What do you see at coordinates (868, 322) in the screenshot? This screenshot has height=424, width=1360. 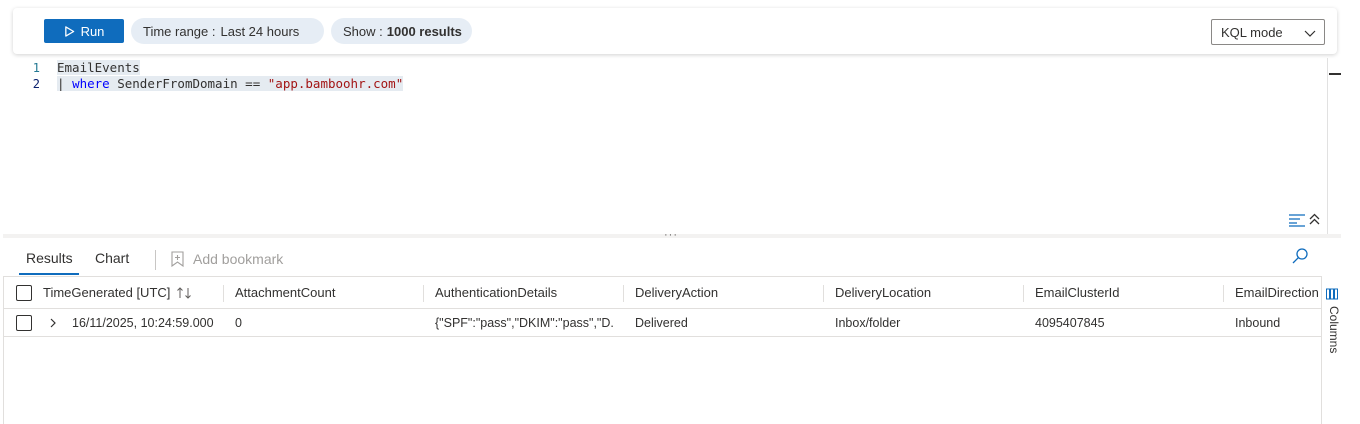 I see `cell-deliverylocation: Inbox/folder` at bounding box center [868, 322].